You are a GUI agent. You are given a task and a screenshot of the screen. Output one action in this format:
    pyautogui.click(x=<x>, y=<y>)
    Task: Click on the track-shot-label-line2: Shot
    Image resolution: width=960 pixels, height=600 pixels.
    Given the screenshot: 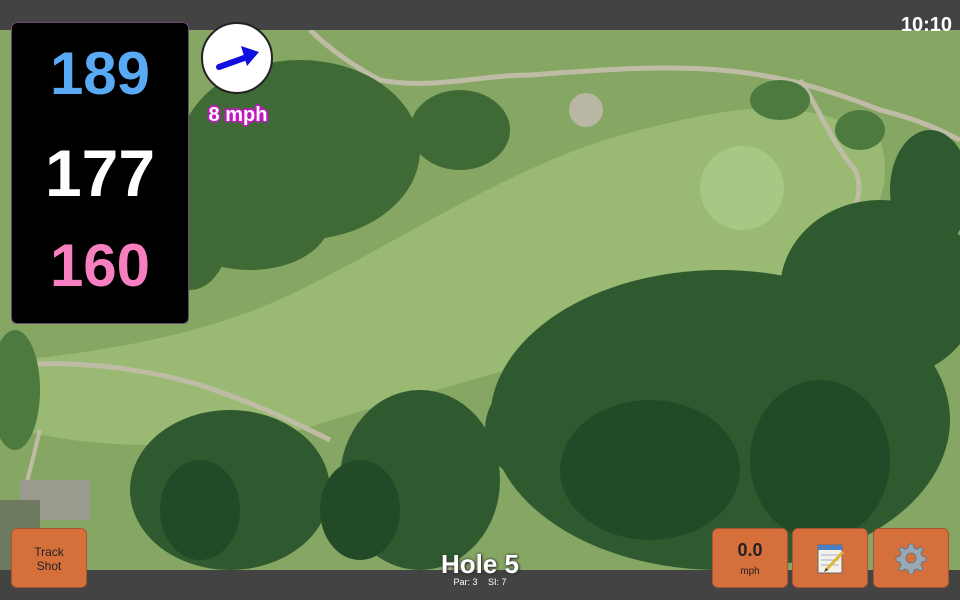 What is the action you would take?
    pyautogui.click(x=49, y=566)
    